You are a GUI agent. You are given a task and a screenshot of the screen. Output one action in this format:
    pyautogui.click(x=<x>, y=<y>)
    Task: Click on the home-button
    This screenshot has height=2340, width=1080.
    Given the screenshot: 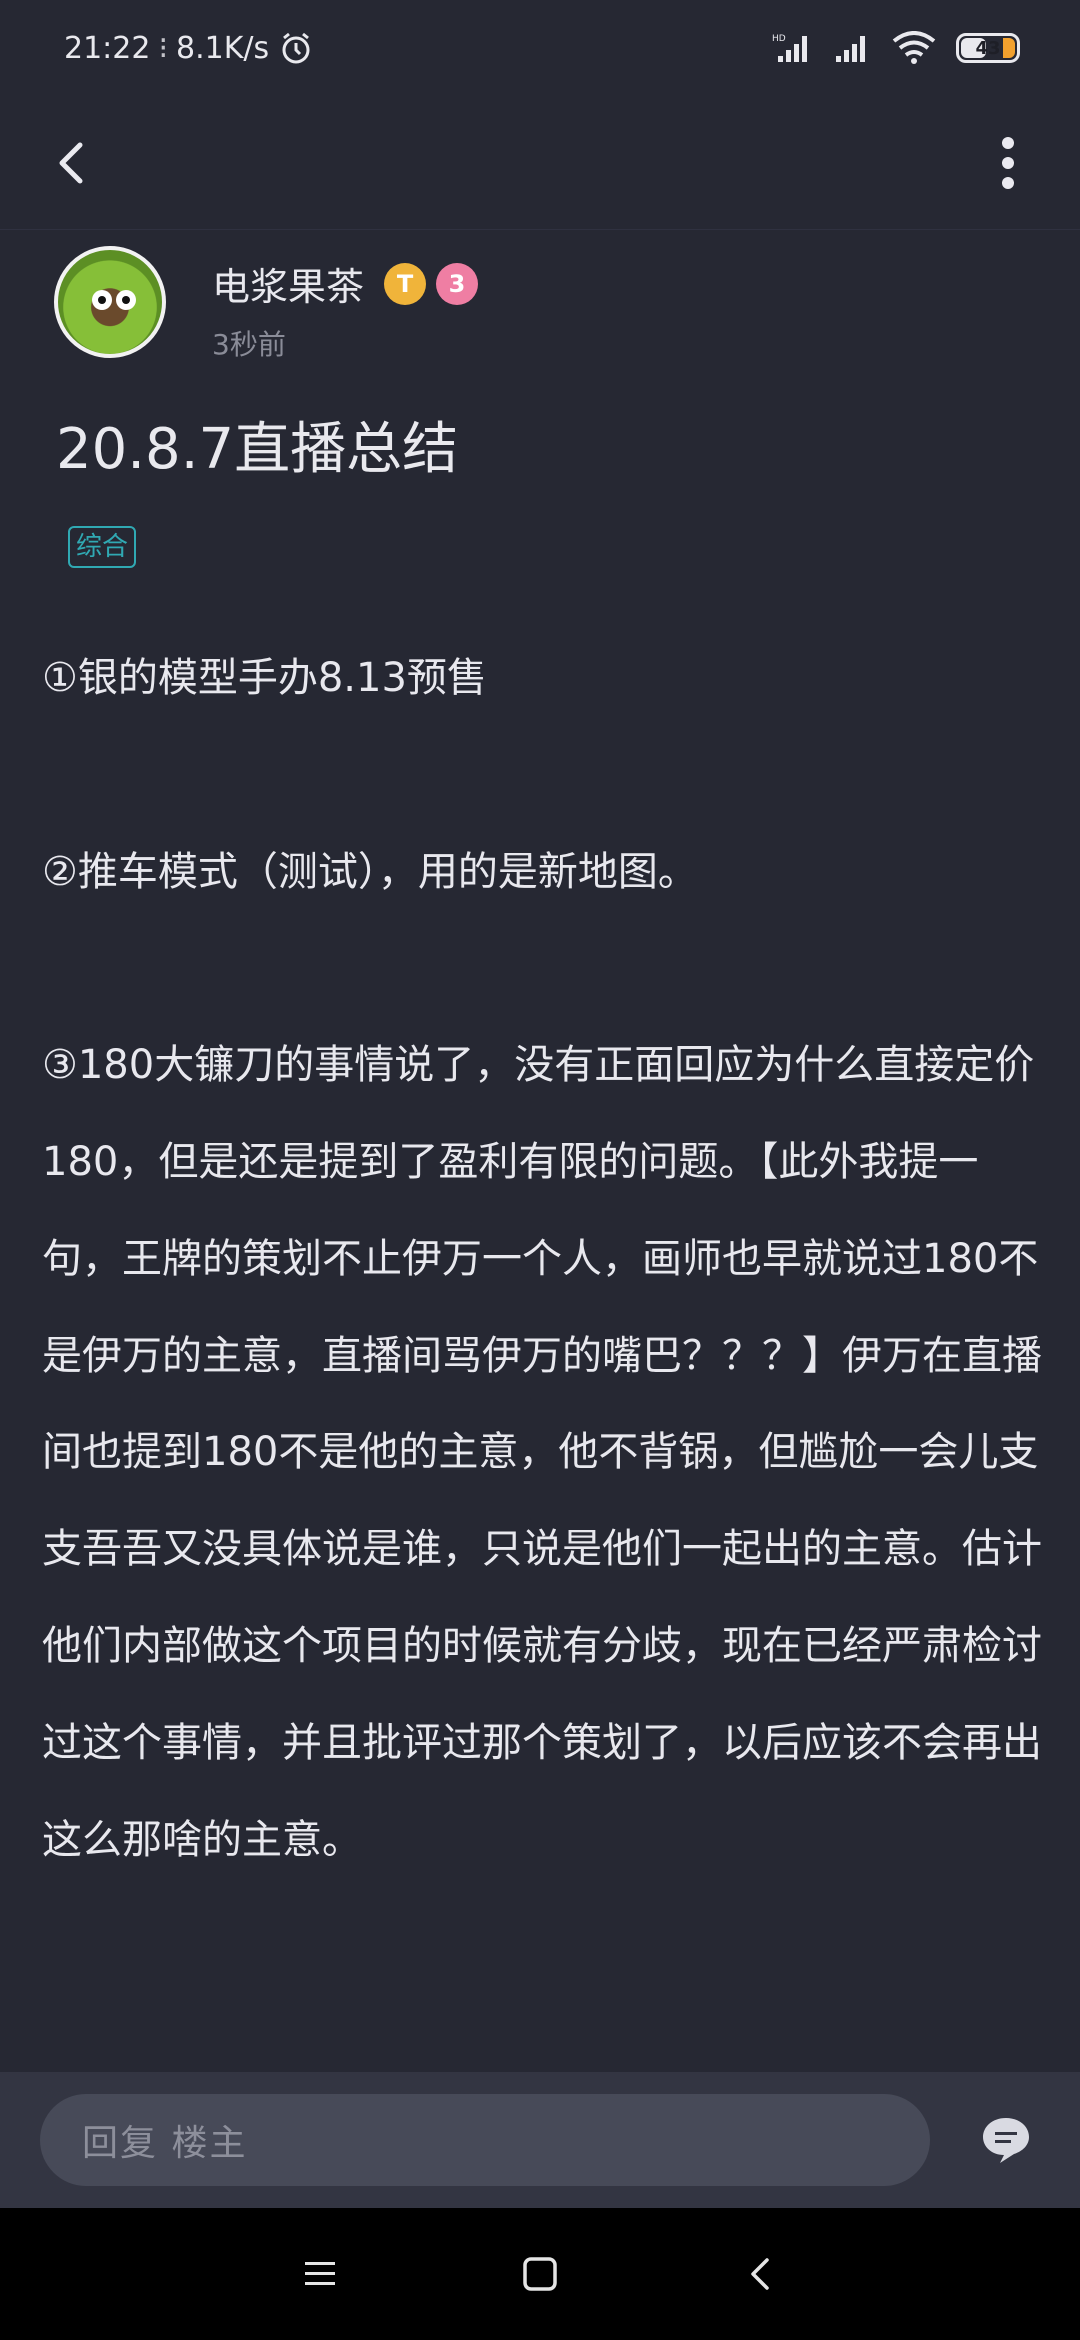 What is the action you would take?
    pyautogui.click(x=540, y=2274)
    